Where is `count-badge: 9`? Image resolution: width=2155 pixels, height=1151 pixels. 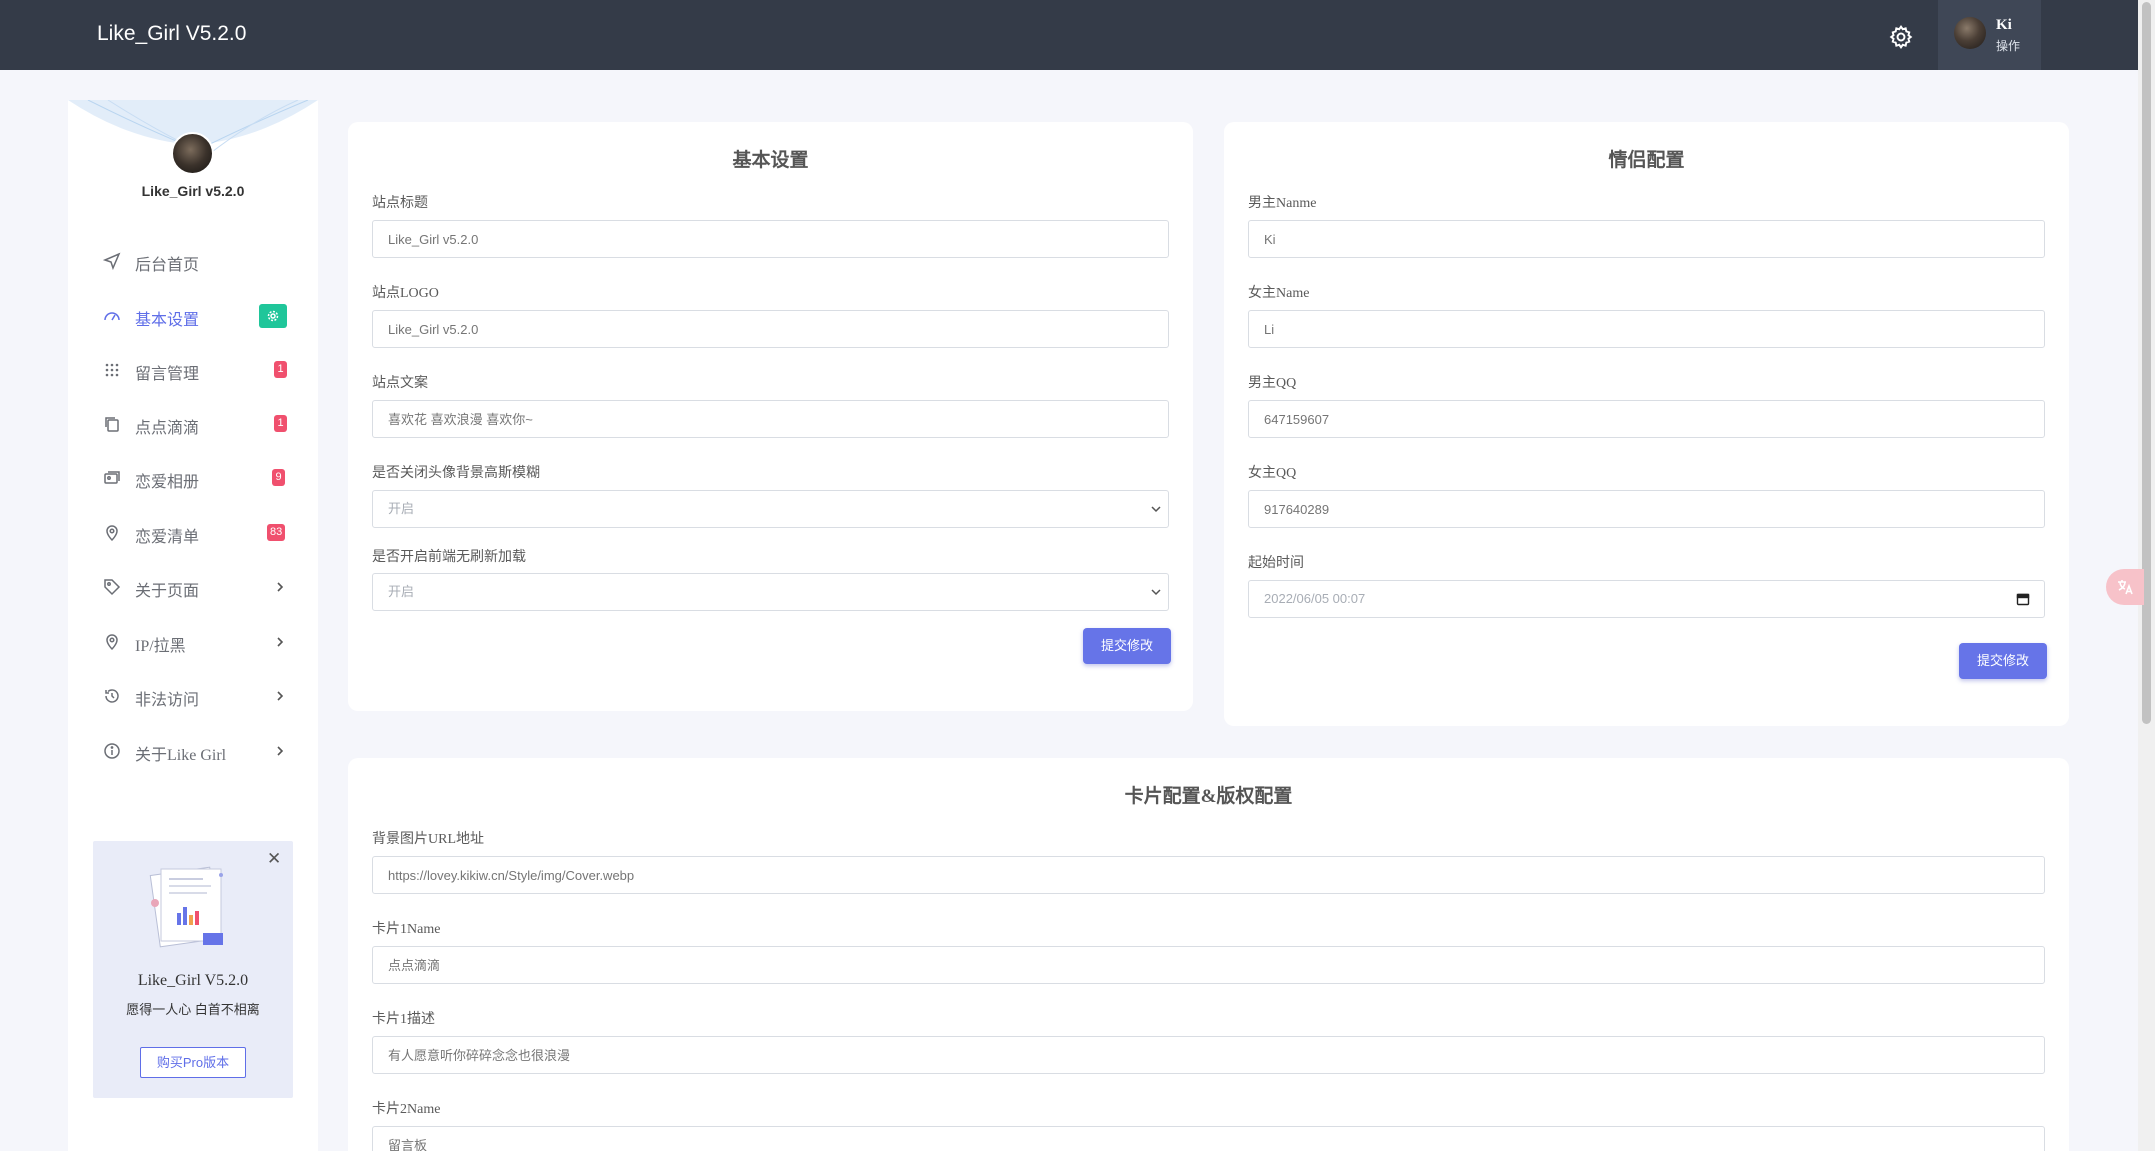 count-badge: 9 is located at coordinates (278, 477).